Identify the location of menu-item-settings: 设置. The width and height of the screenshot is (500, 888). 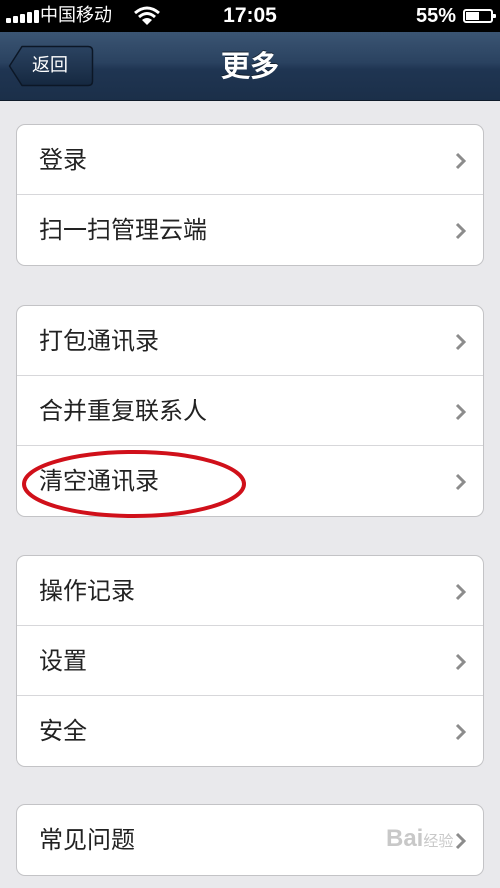
(250, 661).